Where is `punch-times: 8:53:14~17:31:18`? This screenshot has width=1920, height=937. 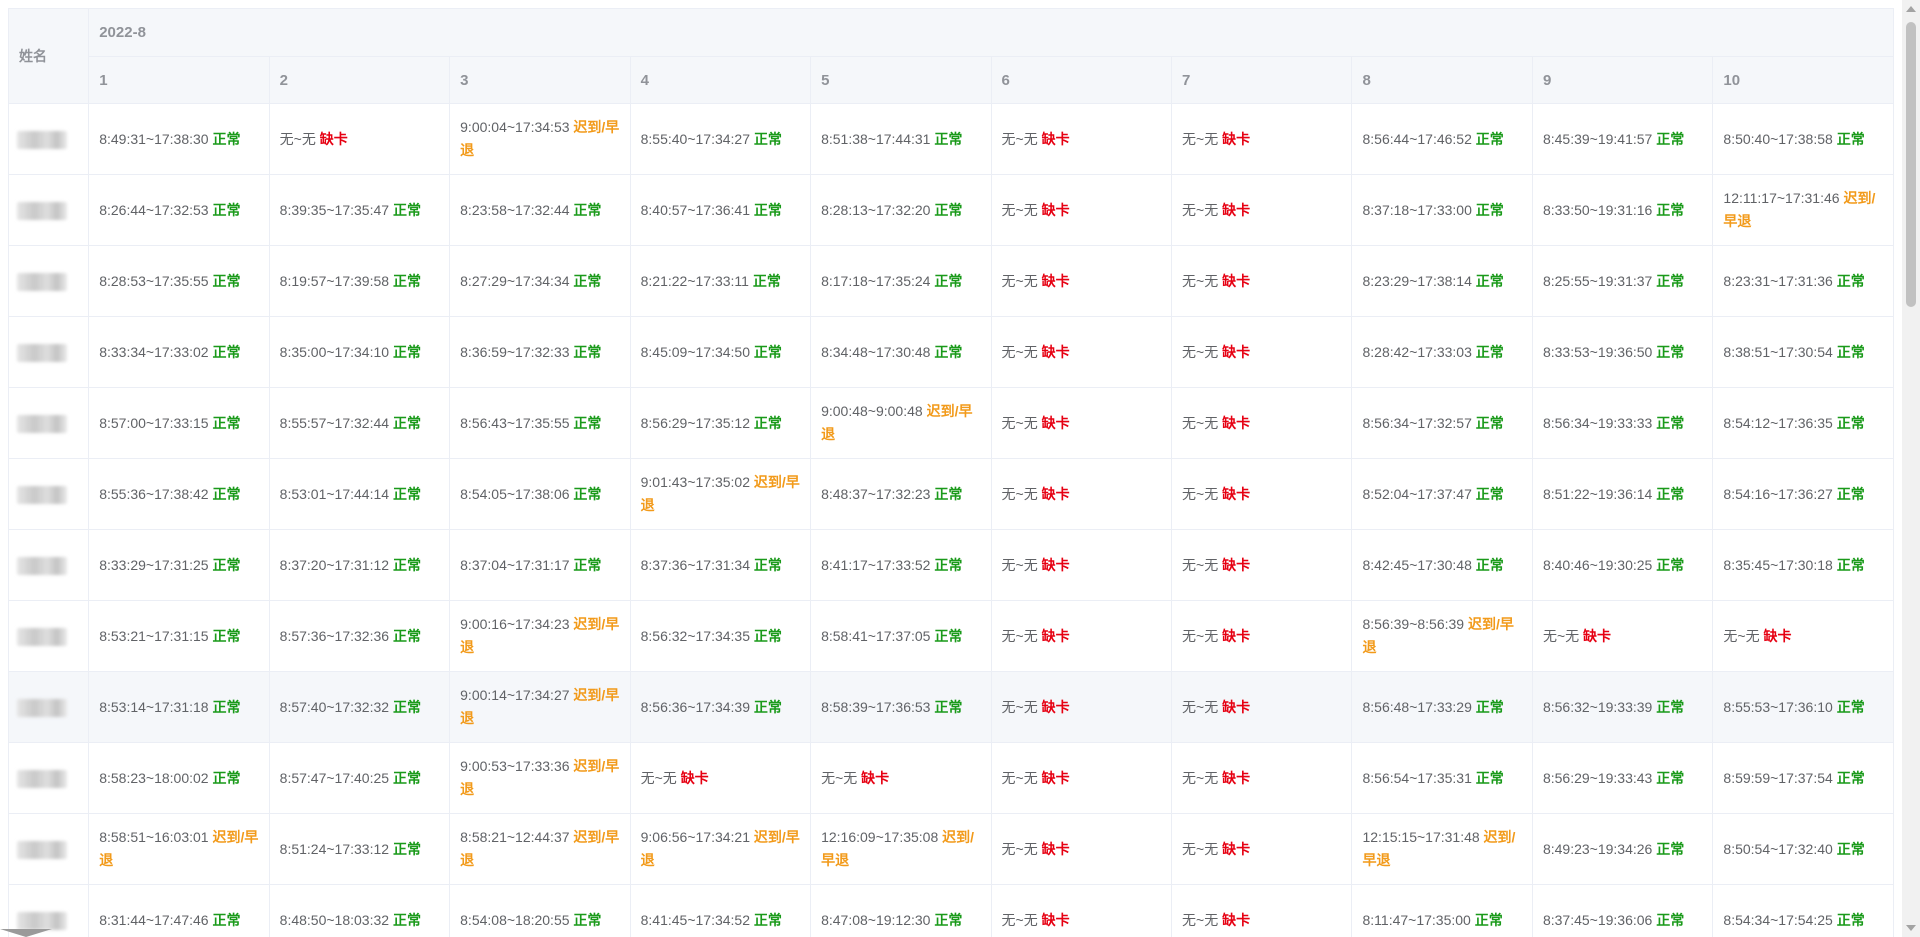 punch-times: 8:53:14~17:31:18 is located at coordinates (154, 706).